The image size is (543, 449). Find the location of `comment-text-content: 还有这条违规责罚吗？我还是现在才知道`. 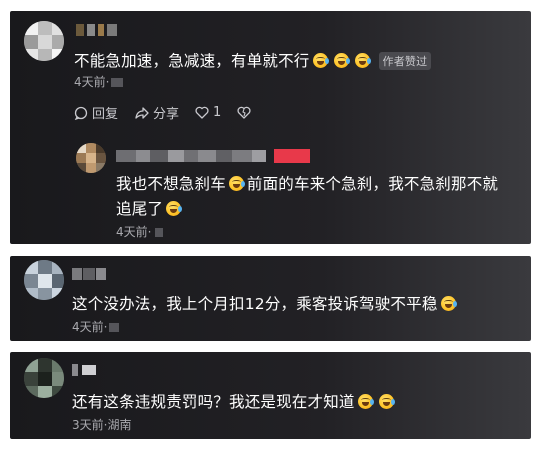

comment-text-content: 还有这条违规责罚吗？我还是现在才知道 is located at coordinates (213, 402).